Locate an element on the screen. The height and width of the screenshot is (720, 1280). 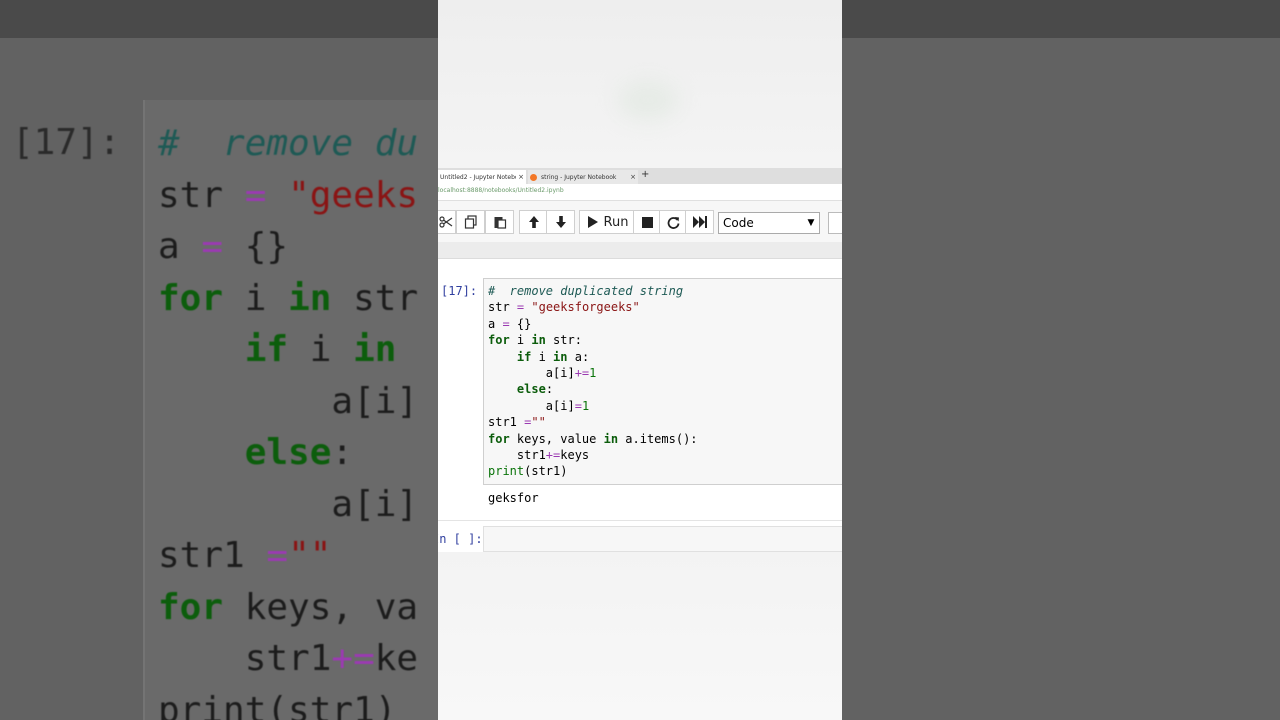
copy-button is located at coordinates (470, 222).